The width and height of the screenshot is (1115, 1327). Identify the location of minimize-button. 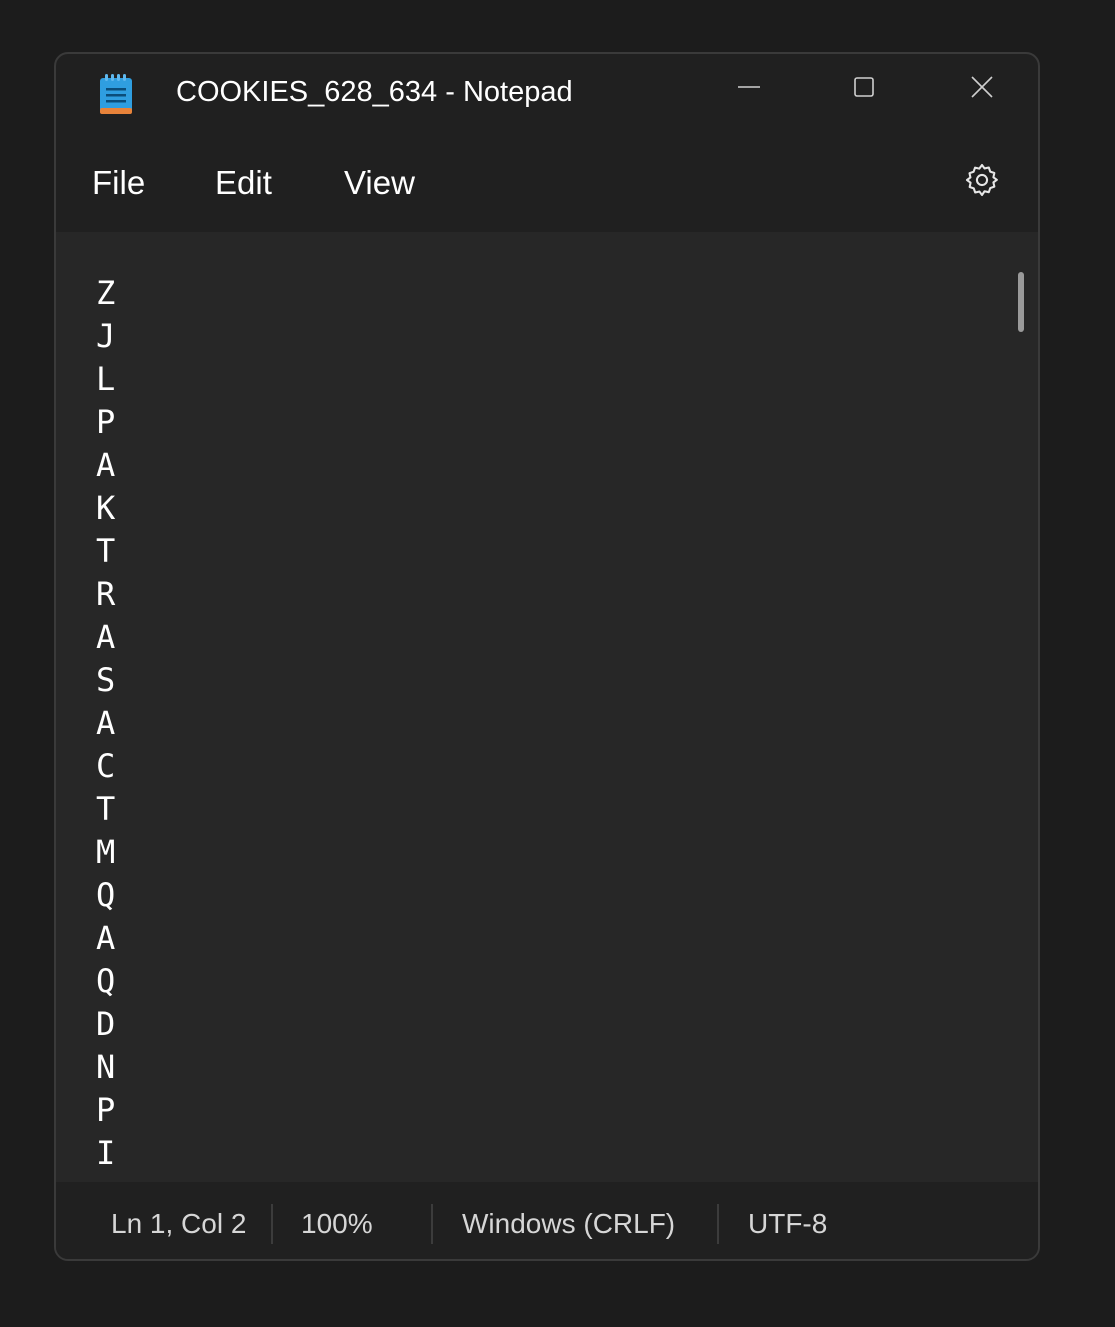
(749, 89).